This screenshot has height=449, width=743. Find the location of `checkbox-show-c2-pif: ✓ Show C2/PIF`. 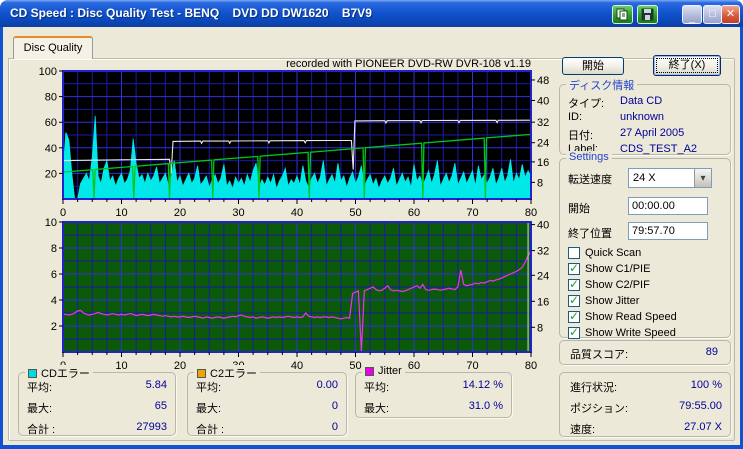

checkbox-show-c2-pif: ✓ Show C2/PIF is located at coordinates (609, 284).